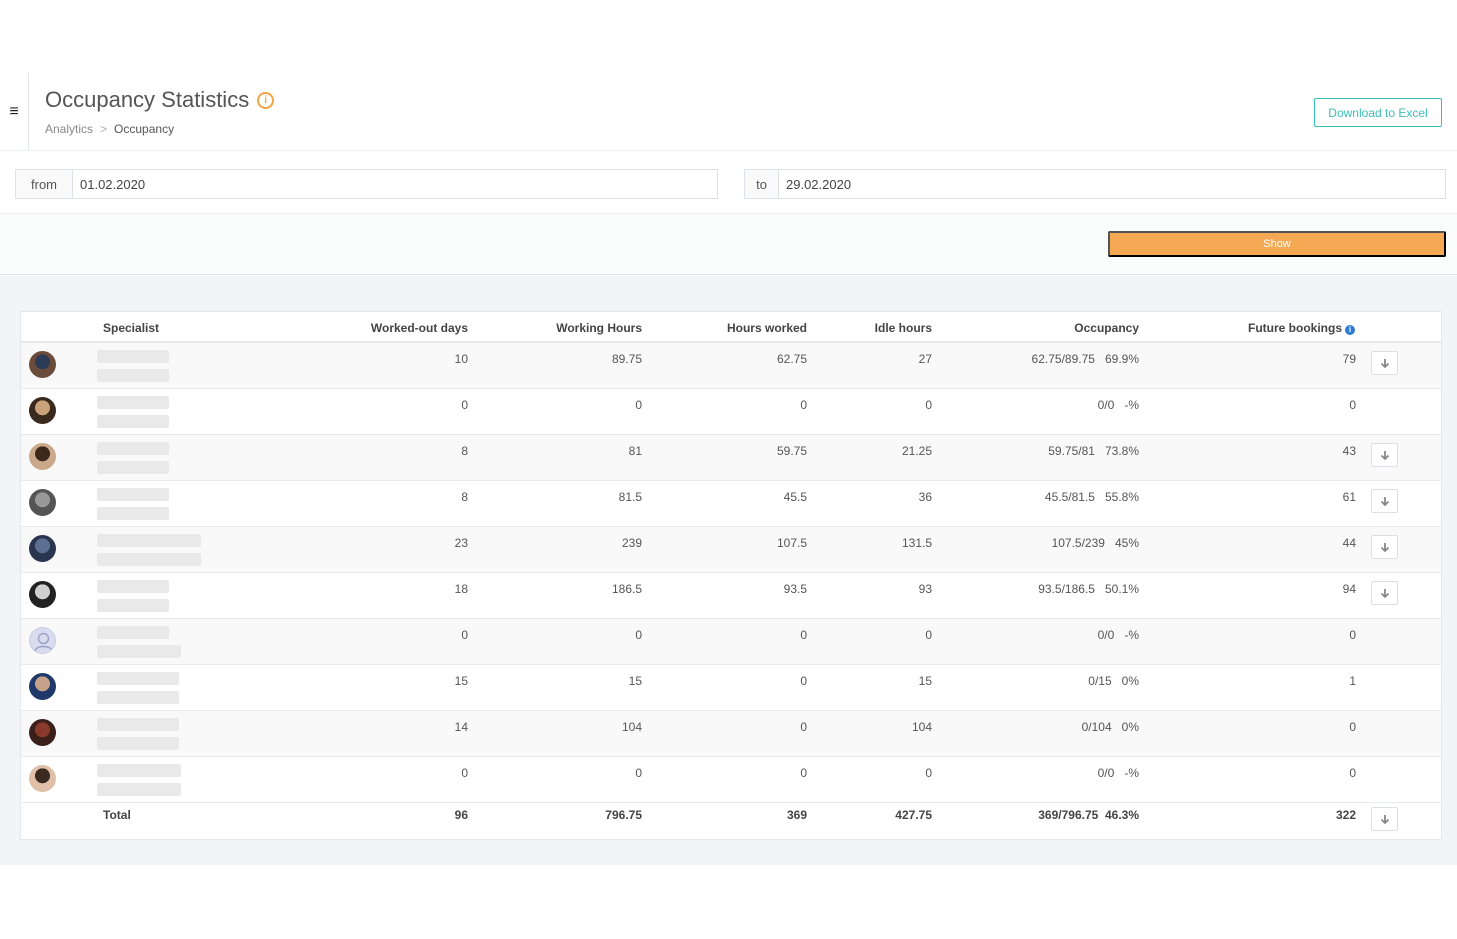 This screenshot has height=939, width=1457. What do you see at coordinates (1130, 727) in the screenshot?
I see `occupancy-pct: 0%` at bounding box center [1130, 727].